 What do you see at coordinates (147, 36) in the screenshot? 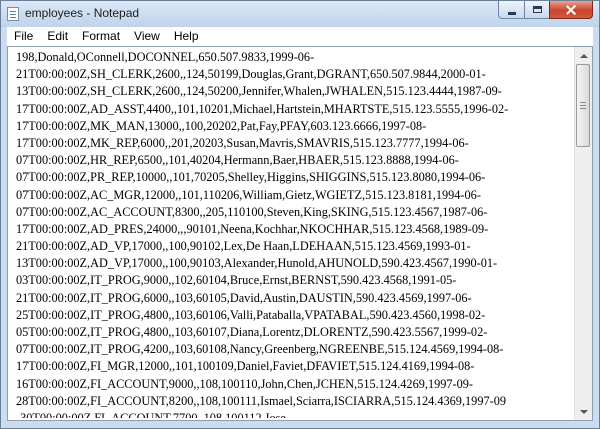
I see `menu-view: View` at bounding box center [147, 36].